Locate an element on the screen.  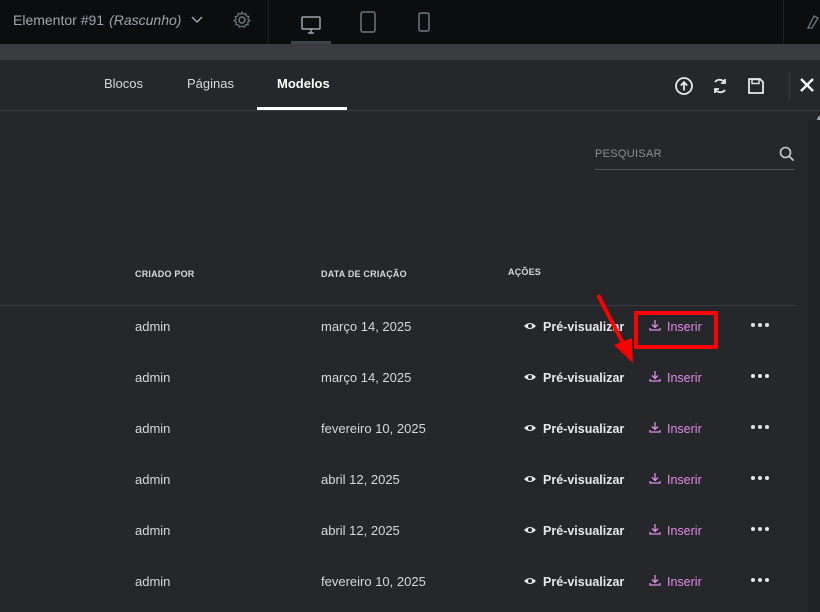
annotation-arrow-icon is located at coordinates (614, 328).